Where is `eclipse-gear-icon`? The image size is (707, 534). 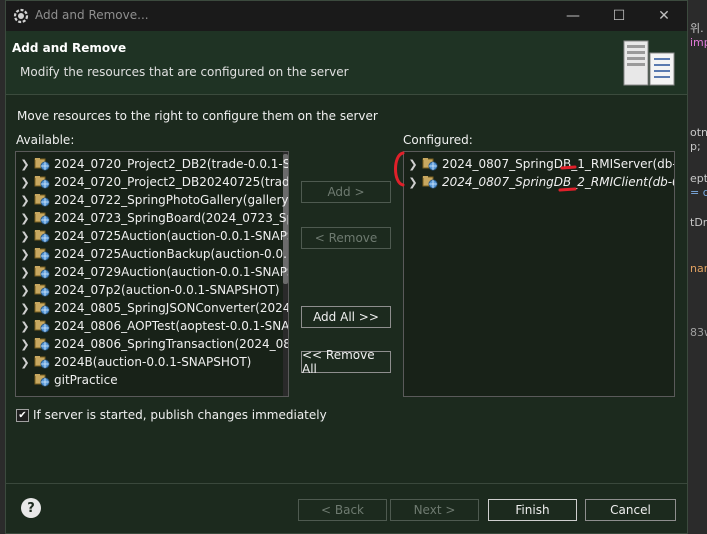
eclipse-gear-icon is located at coordinates (21, 16).